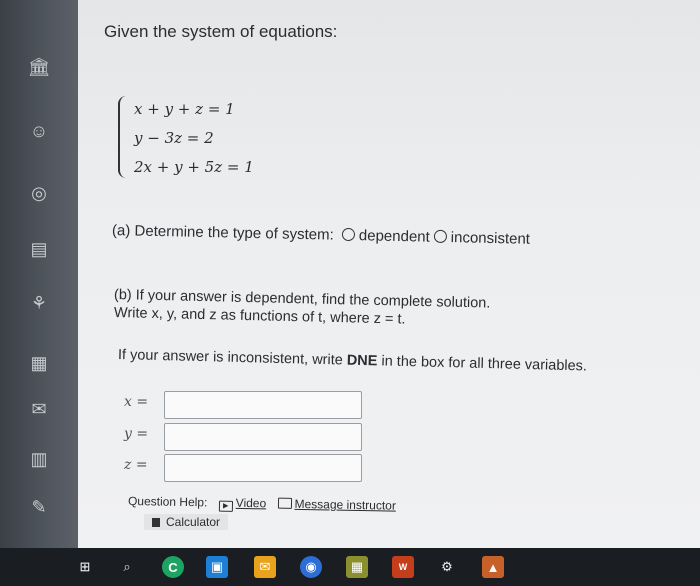 This screenshot has width=700, height=586. I want to click on message-instructor-link: Message instructor, so click(345, 505).